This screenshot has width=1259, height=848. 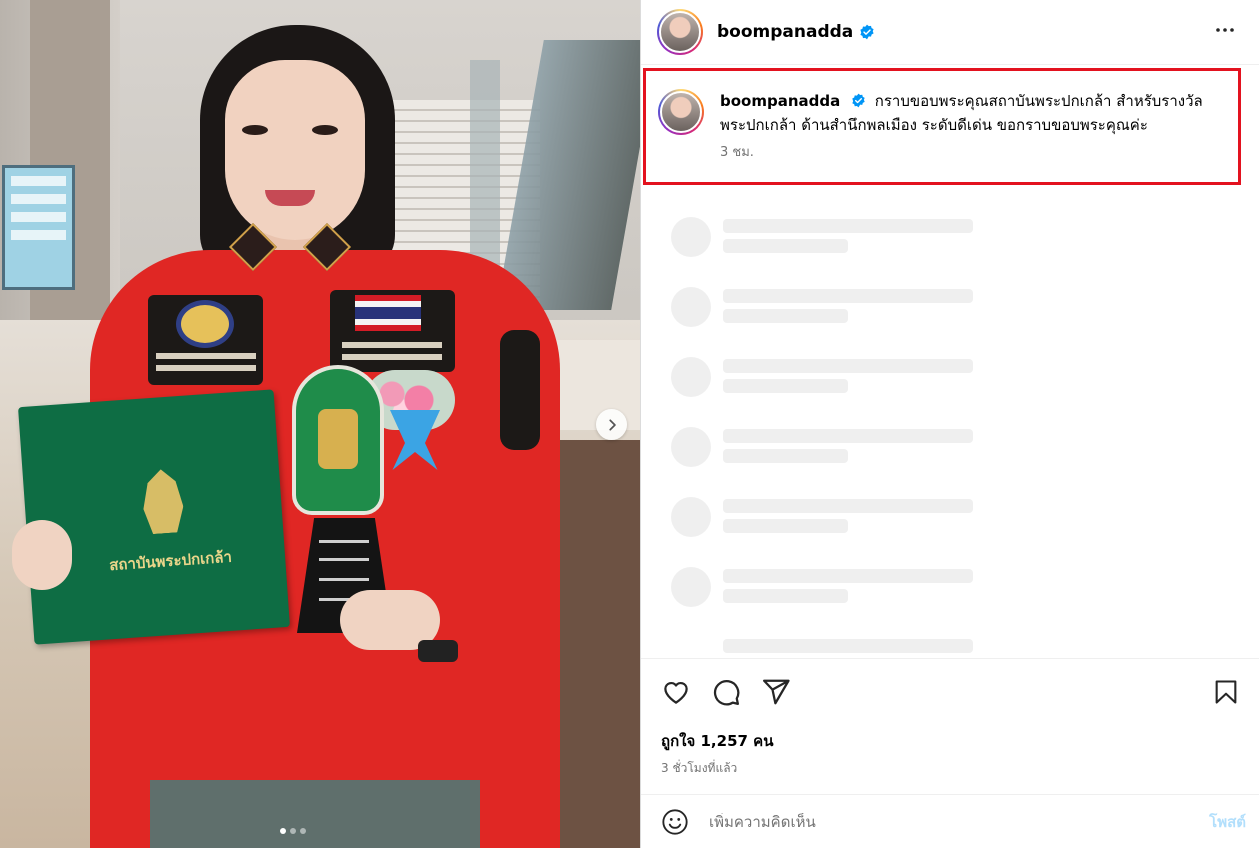 What do you see at coordinates (520, 390) in the screenshot?
I see `photo-sleeve-patch` at bounding box center [520, 390].